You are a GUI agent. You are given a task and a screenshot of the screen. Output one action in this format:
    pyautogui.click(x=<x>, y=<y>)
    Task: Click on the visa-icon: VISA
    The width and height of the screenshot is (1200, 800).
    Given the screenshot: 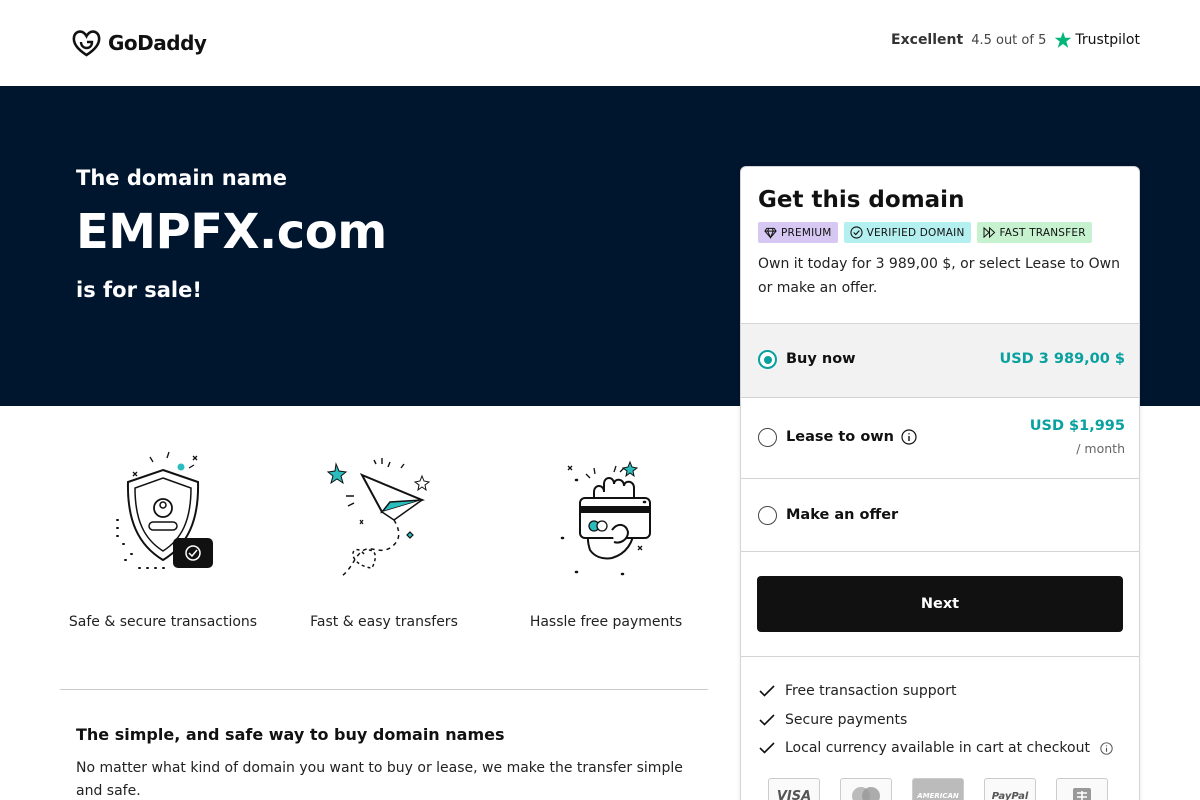 What is the action you would take?
    pyautogui.click(x=794, y=789)
    